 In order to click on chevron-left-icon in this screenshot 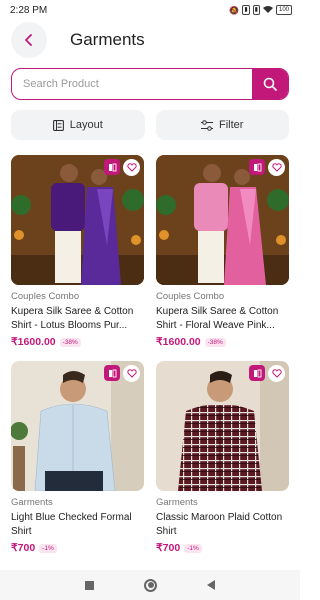, I will do `click(28, 40)`.